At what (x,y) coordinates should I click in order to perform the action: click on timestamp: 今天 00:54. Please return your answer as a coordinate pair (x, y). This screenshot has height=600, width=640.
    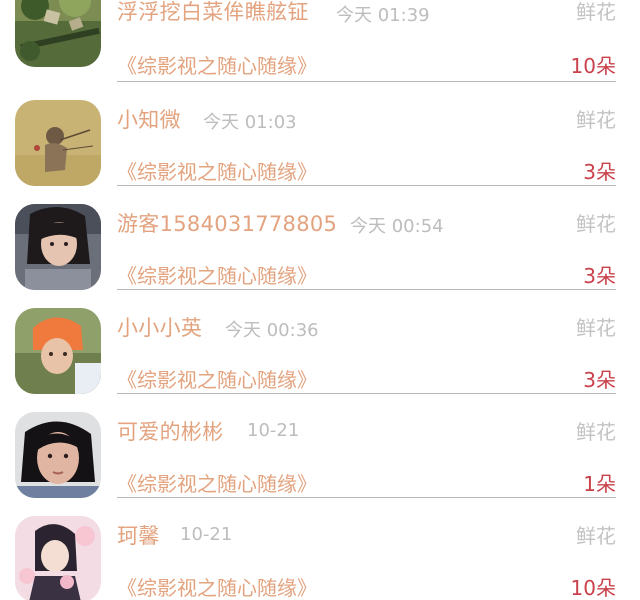
    Looking at the image, I should click on (397, 226).